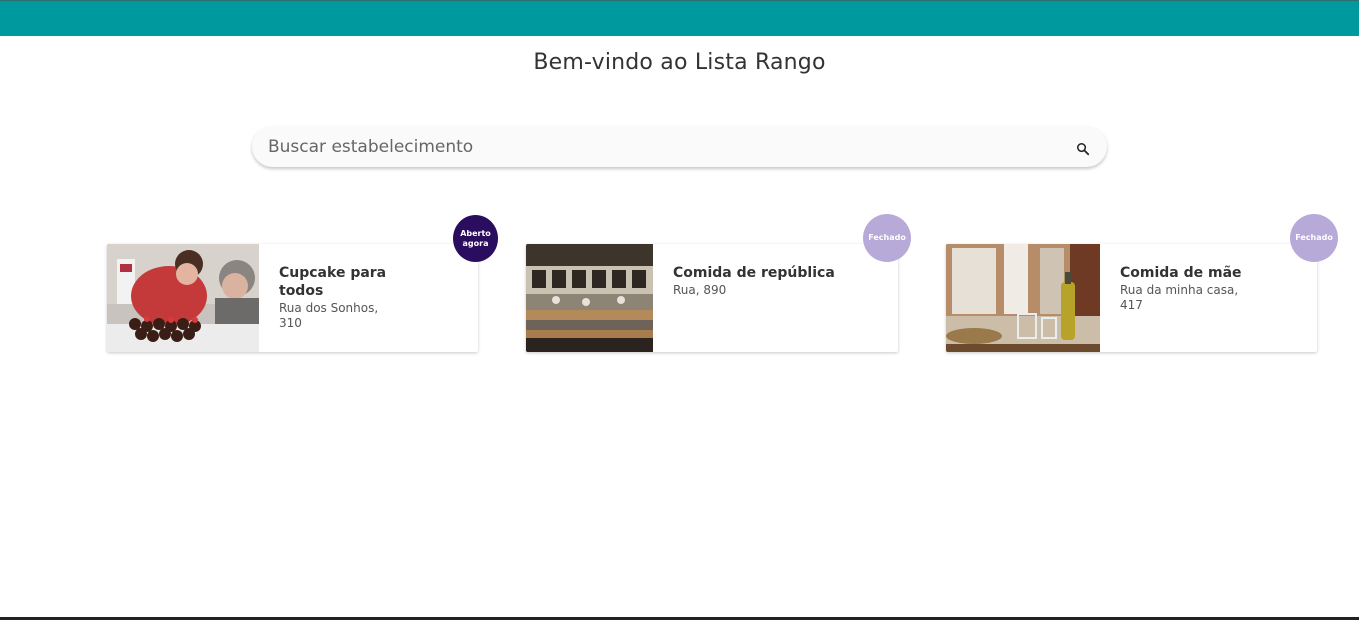 Image resolution: width=1359 pixels, height=620 pixels. I want to click on search-input, so click(652, 146).